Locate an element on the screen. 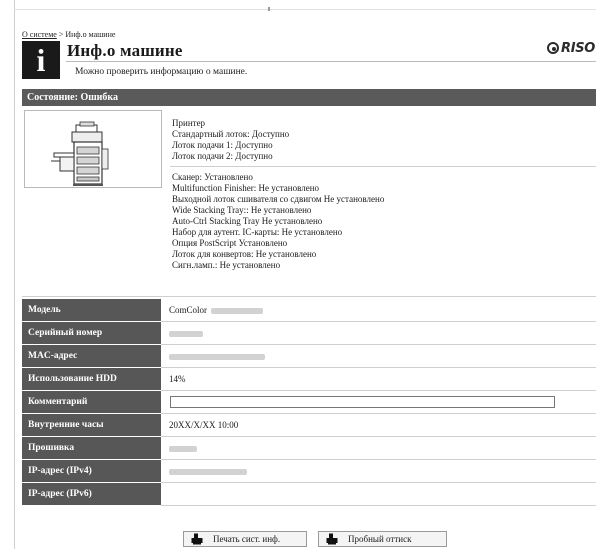 This screenshot has width=596, height=549. comment-label: Комментарий is located at coordinates (91, 402).